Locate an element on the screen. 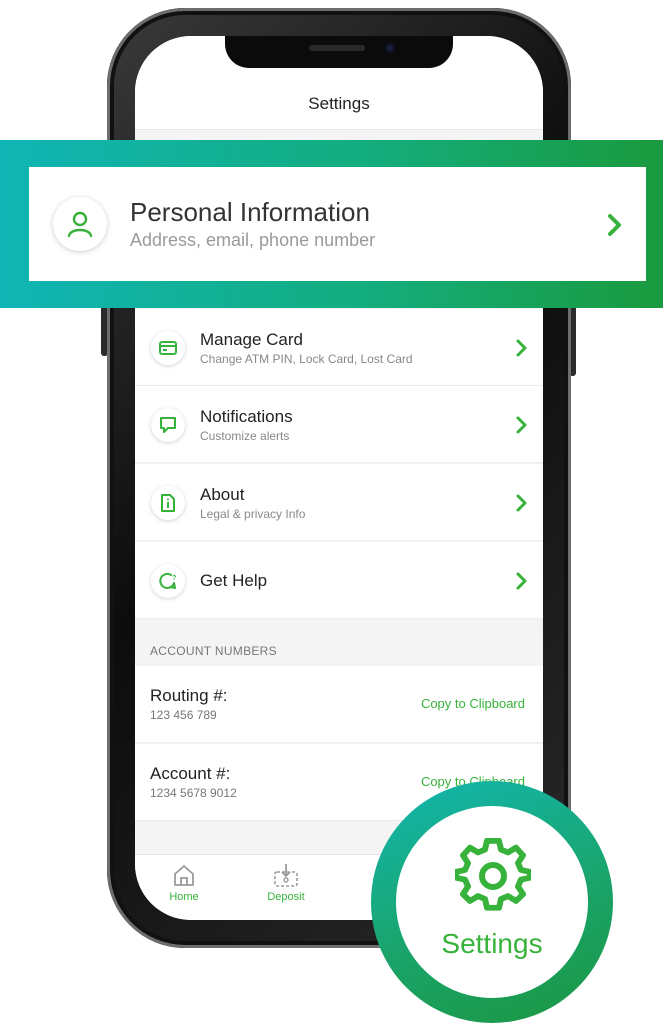  section-label-account-numbers: ACCOUNT NUMBERS is located at coordinates (213, 651).